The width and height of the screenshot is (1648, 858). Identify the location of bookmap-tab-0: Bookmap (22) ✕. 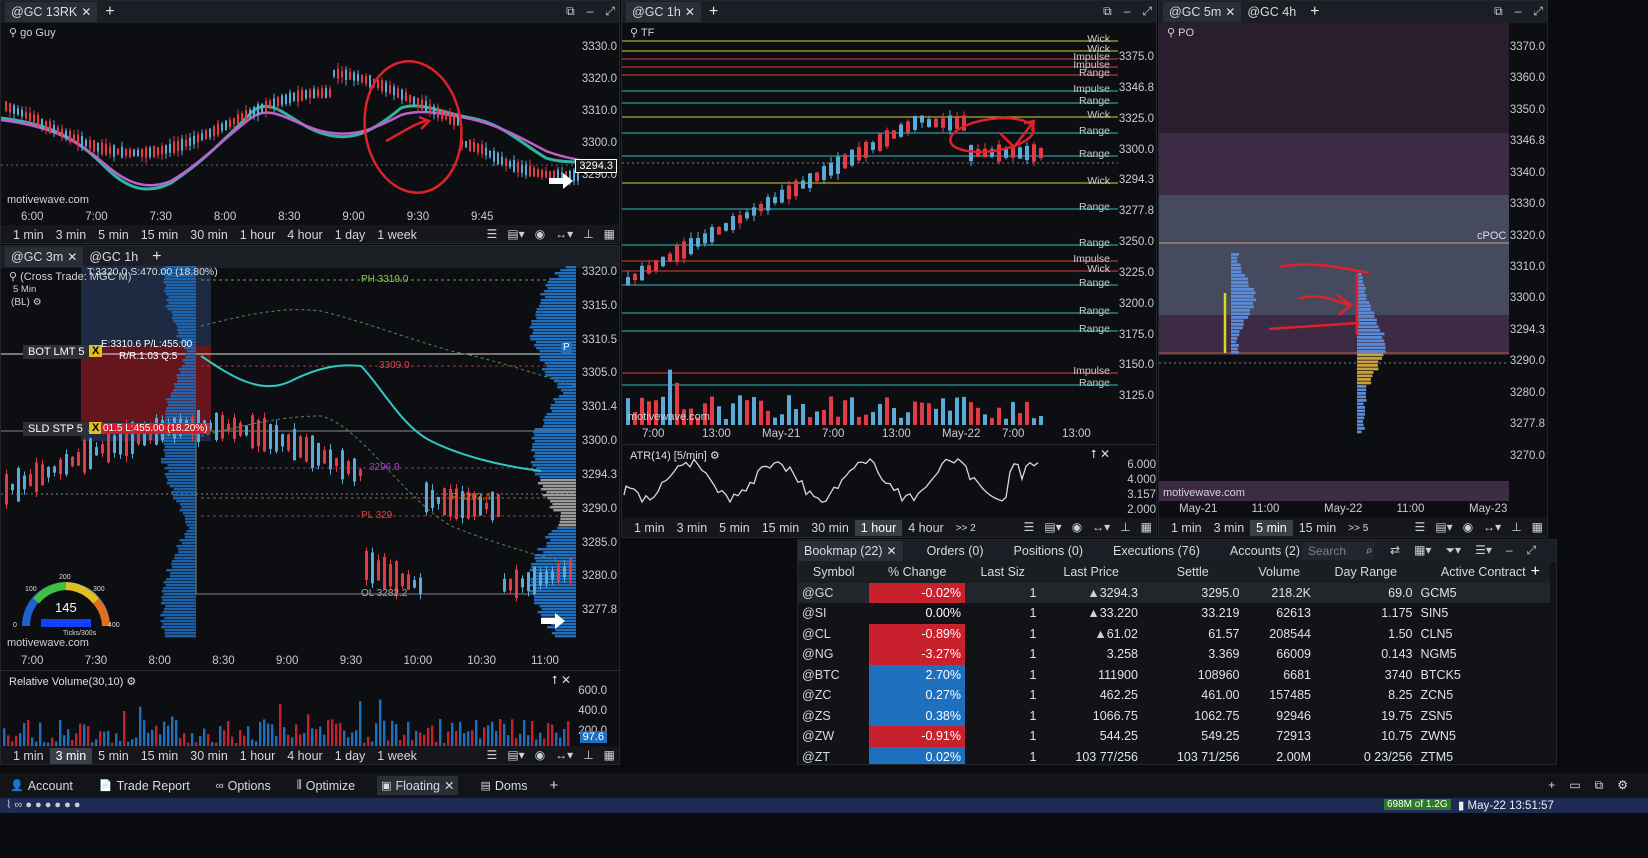
(850, 551).